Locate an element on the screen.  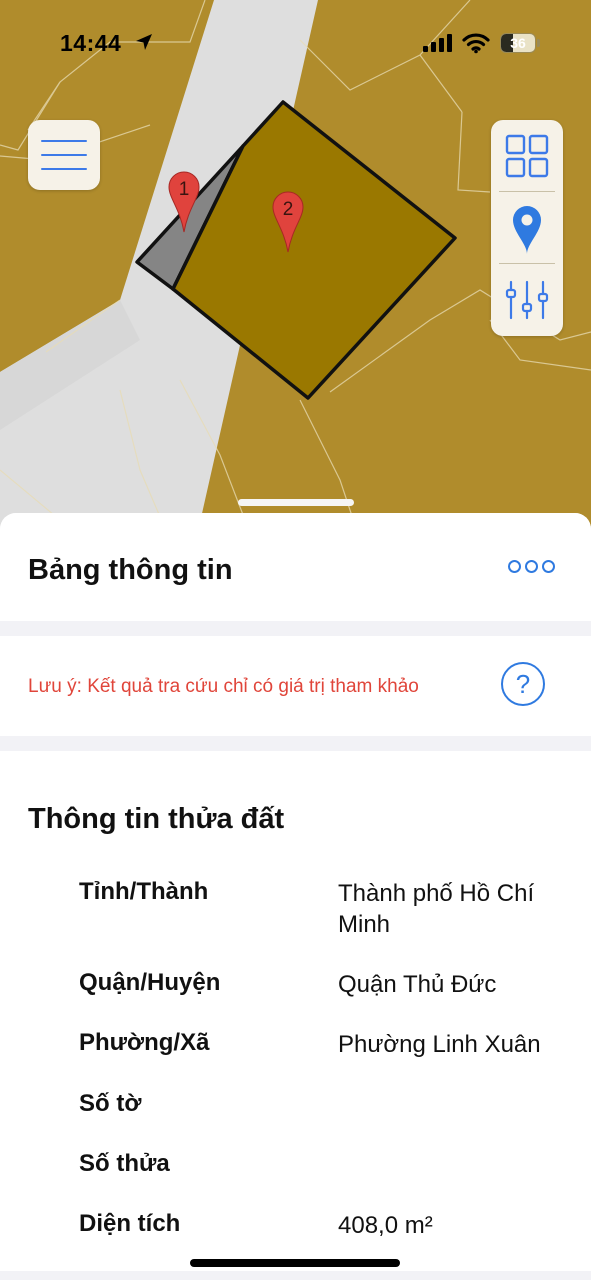
question-mark-icon: ? is located at coordinates (523, 684).